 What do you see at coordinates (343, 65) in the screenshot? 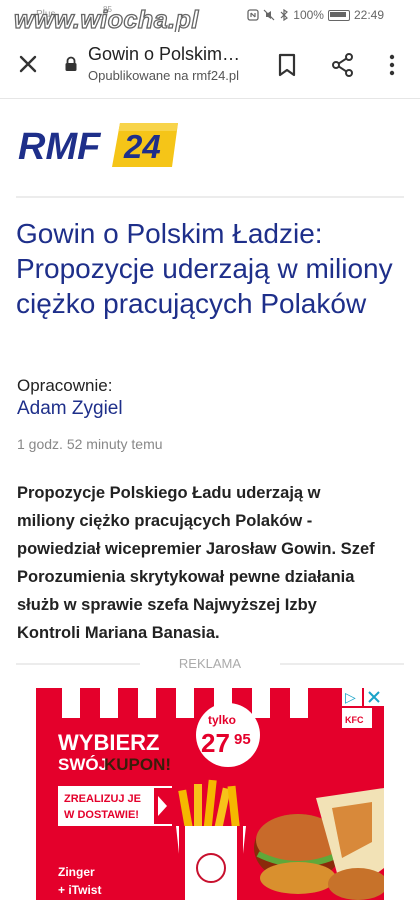
I see `share-icon` at bounding box center [343, 65].